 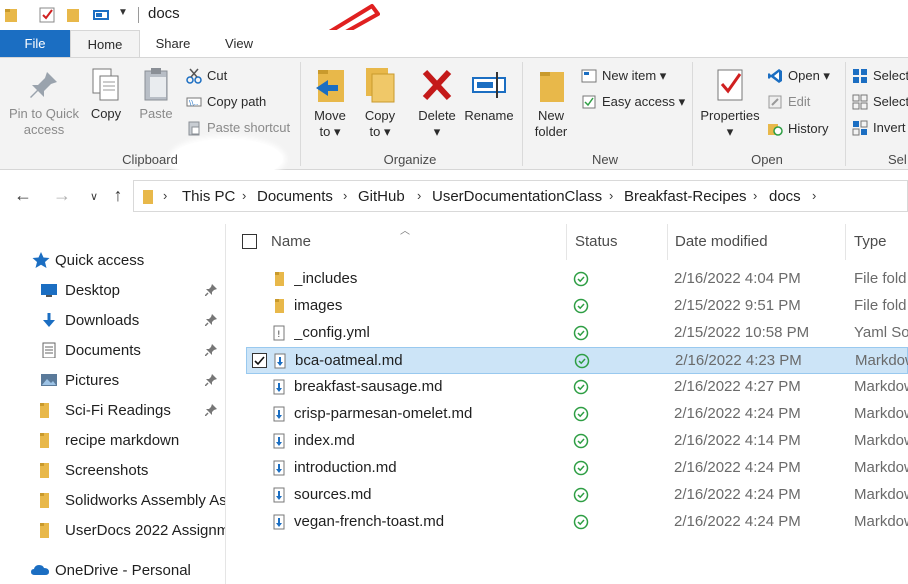 I want to click on properties-check-icon, so click(x=47, y=15).